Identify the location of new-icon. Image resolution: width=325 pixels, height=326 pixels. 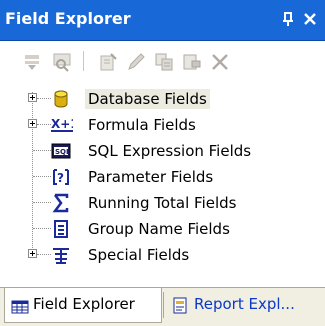
(108, 64).